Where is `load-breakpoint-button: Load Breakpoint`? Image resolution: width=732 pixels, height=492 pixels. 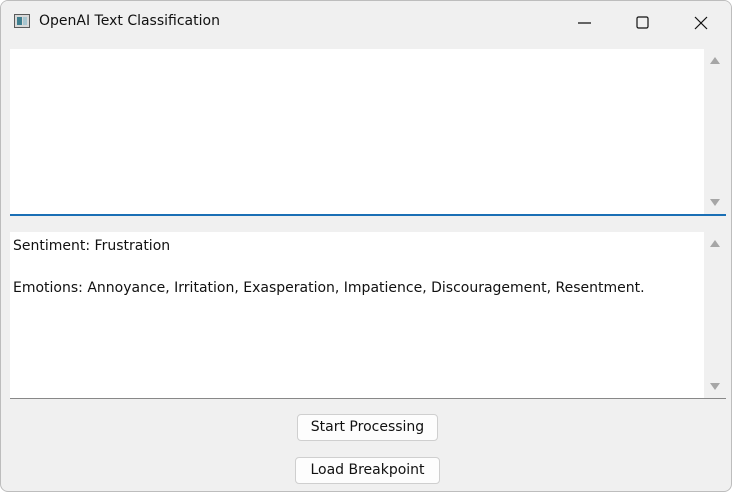
load-breakpoint-button: Load Breakpoint is located at coordinates (367, 470).